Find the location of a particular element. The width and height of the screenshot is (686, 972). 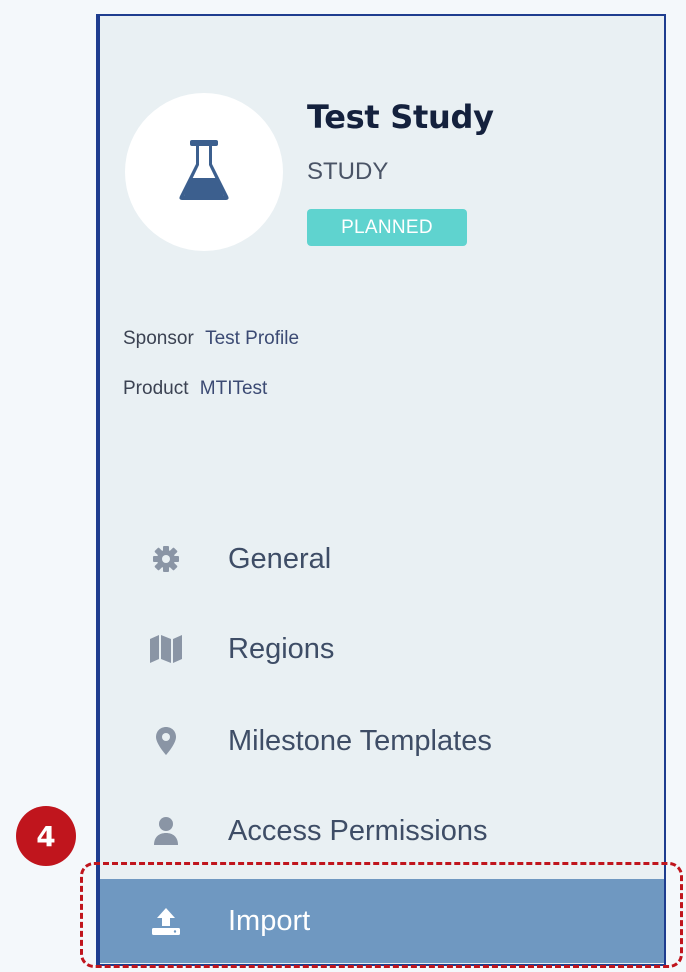

nav-item-general: General is located at coordinates (382, 559).